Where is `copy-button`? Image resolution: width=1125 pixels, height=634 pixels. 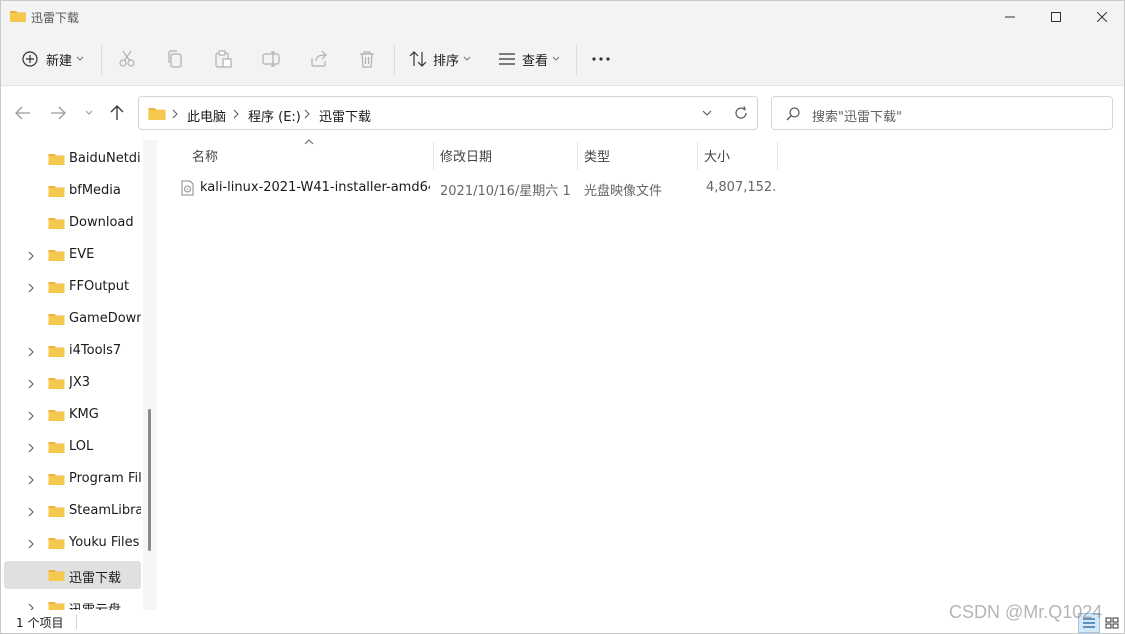
copy-button is located at coordinates (175, 59).